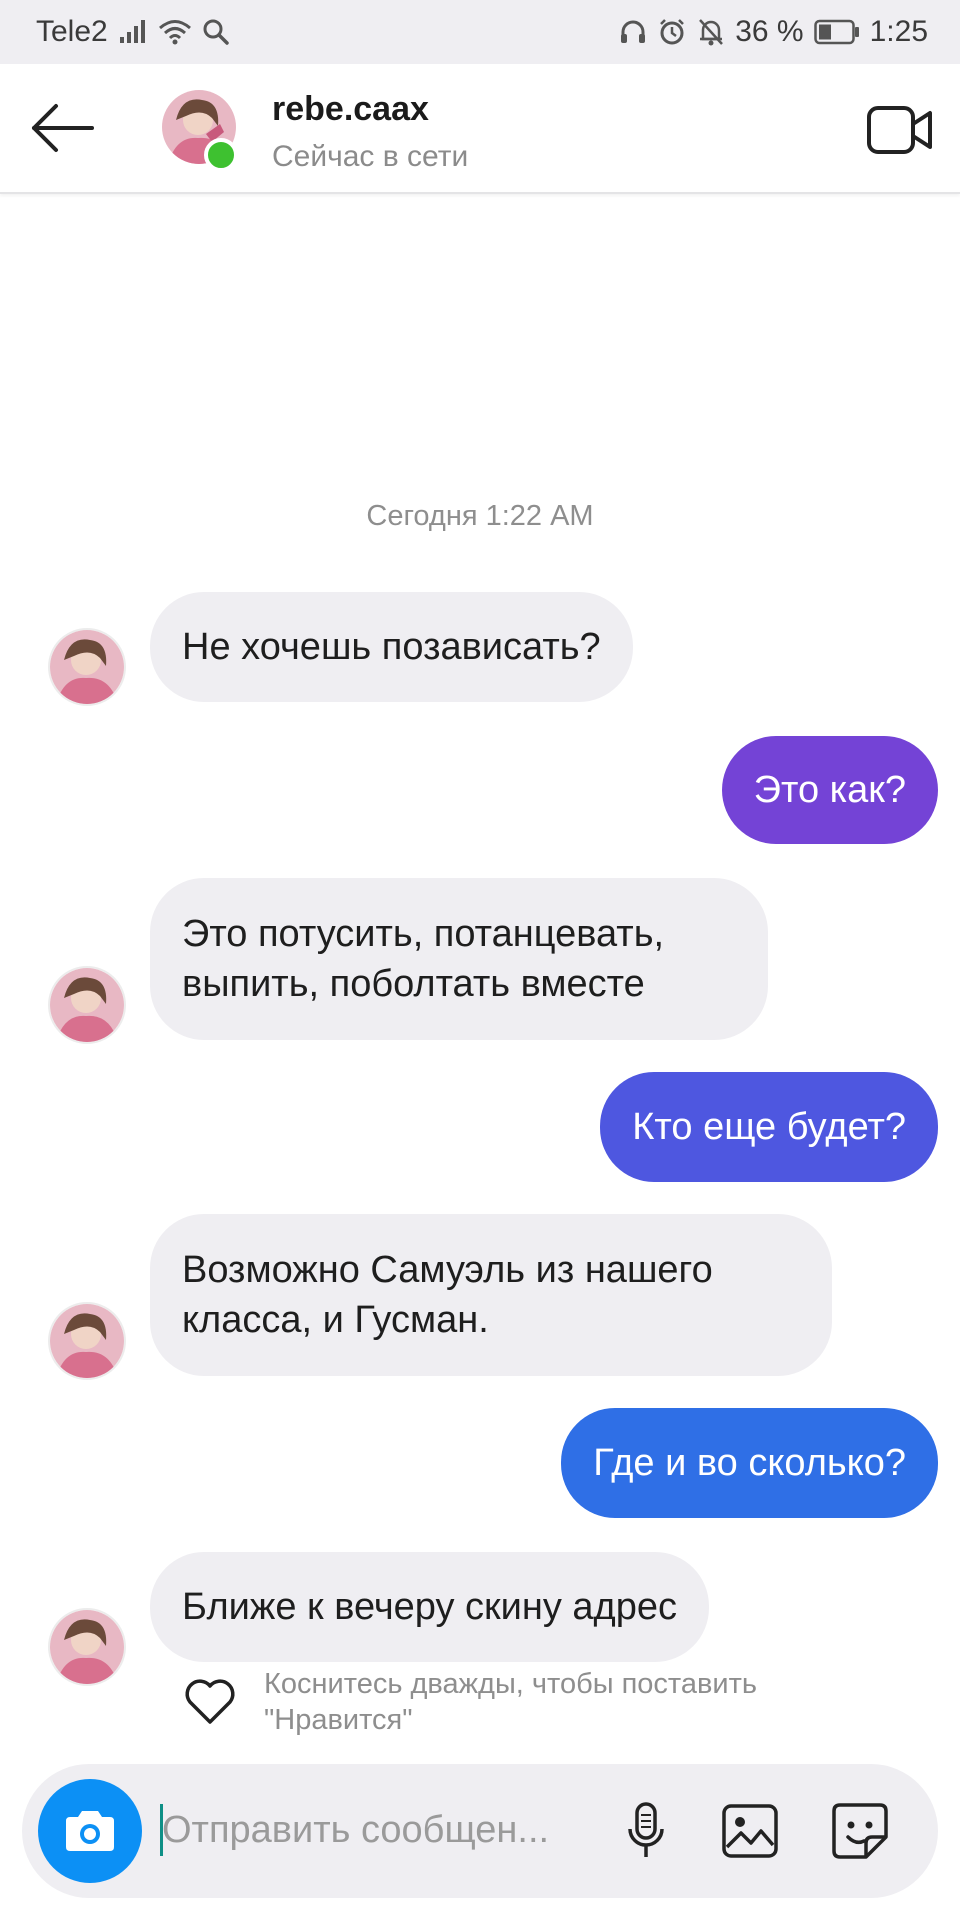 This screenshot has height=1920, width=960. What do you see at coordinates (672, 32) in the screenshot?
I see `alarm-icon` at bounding box center [672, 32].